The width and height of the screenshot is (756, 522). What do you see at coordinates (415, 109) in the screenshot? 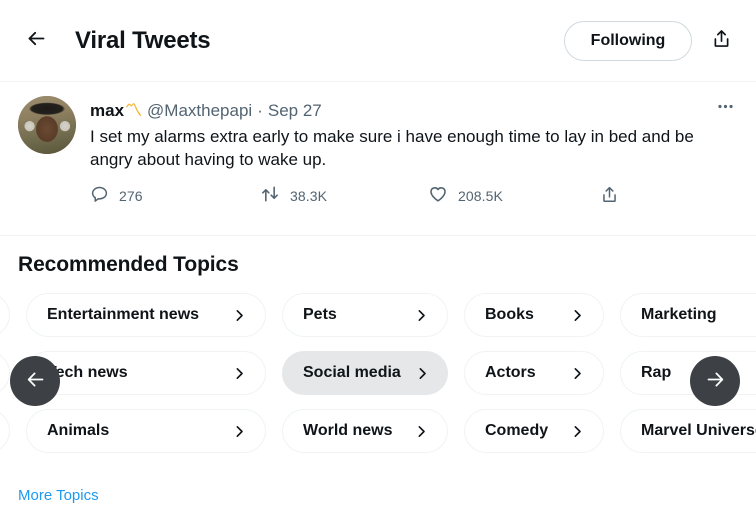
I see `tweet-header: max 〽 @Maxthepapi · Sep 27` at bounding box center [415, 109].